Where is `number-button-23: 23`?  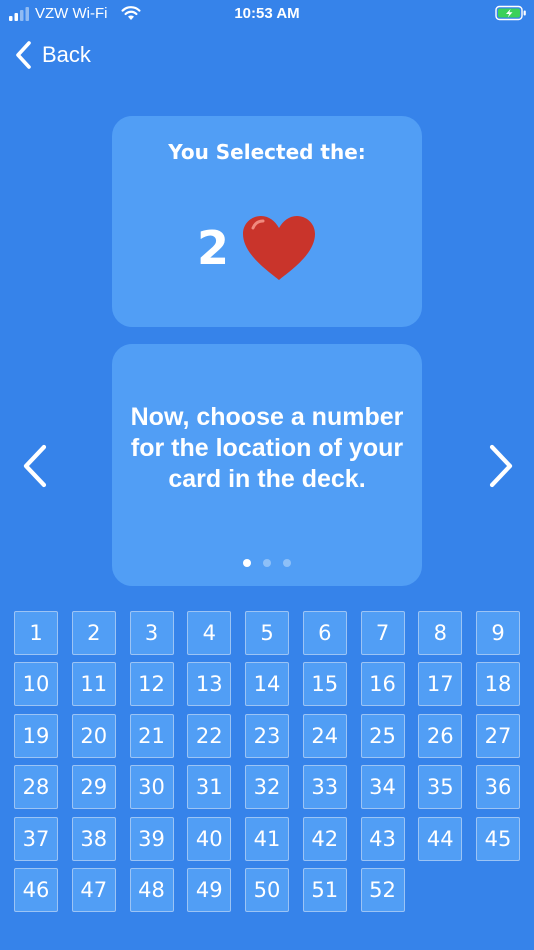 number-button-23: 23 is located at coordinates (267, 735).